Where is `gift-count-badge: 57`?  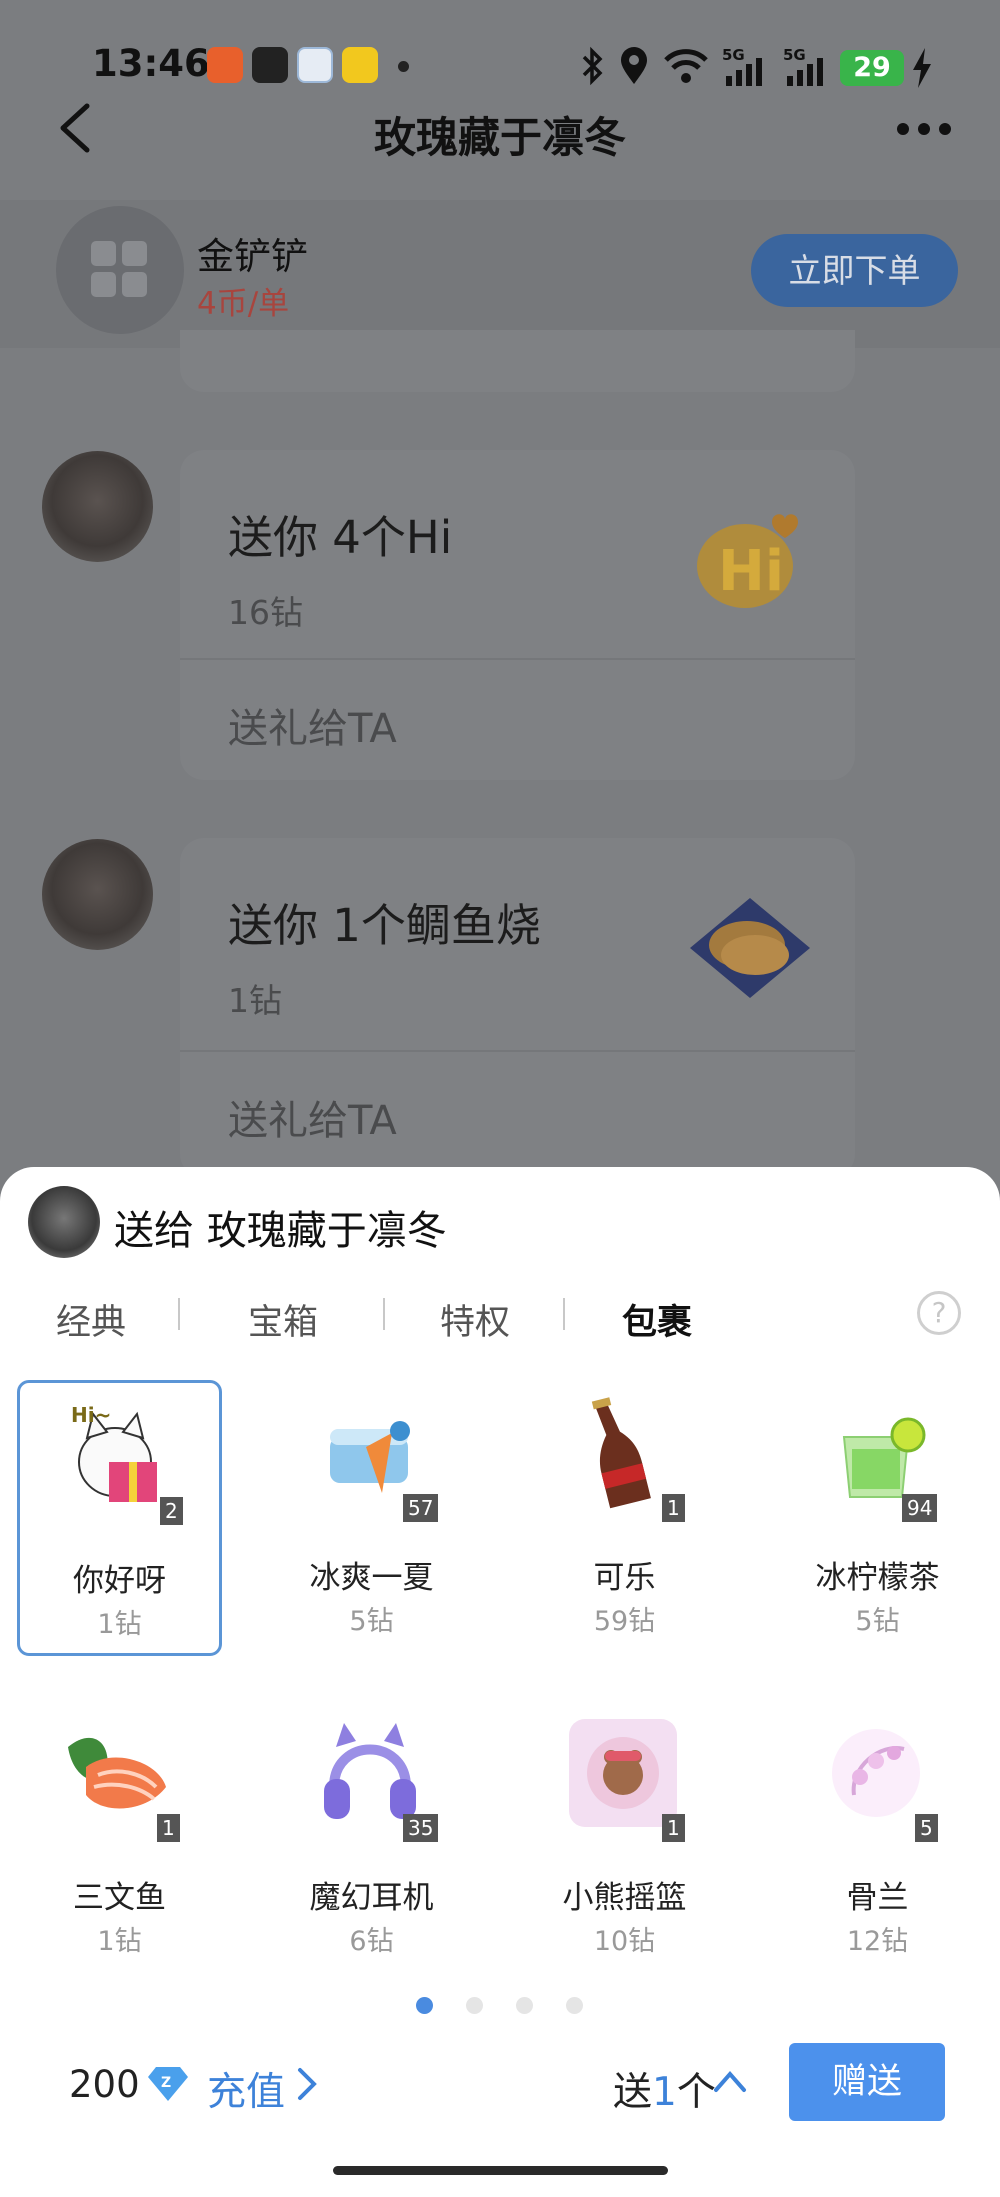 gift-count-badge: 57 is located at coordinates (421, 1508).